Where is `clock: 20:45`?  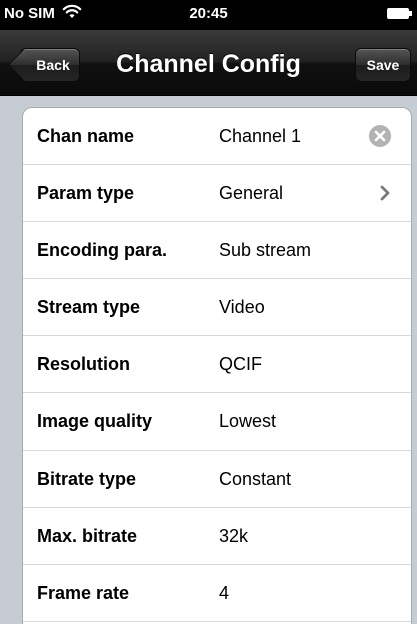 clock: 20:45 is located at coordinates (208, 13).